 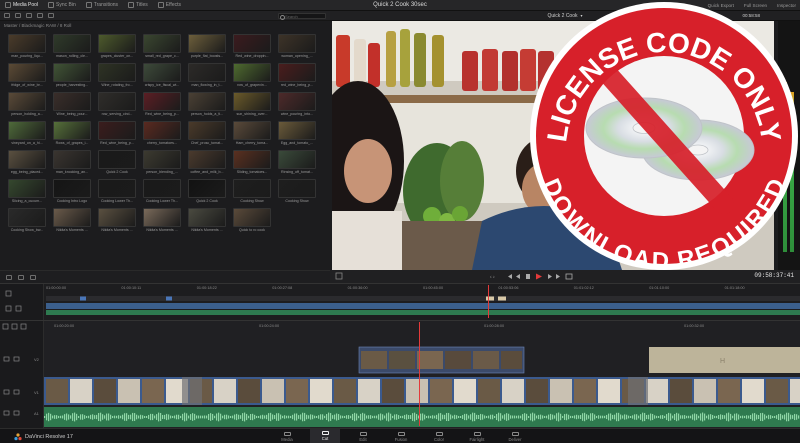 I want to click on media-pool-tab: Media Pool, so click(x=21, y=5).